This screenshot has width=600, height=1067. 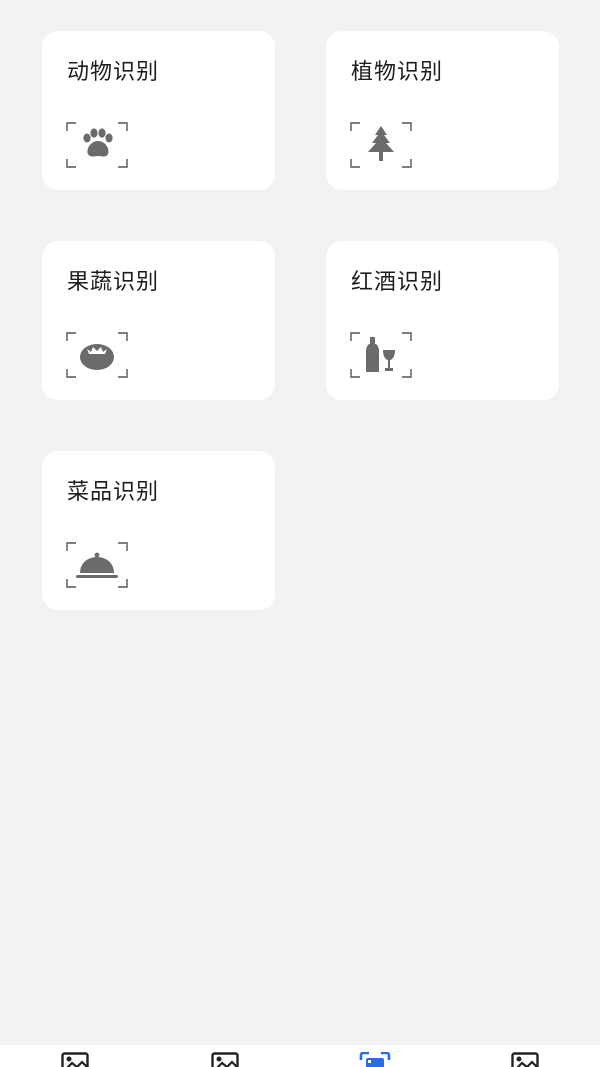 What do you see at coordinates (442, 110) in the screenshot?
I see `card-plant-recognition: 植物识别` at bounding box center [442, 110].